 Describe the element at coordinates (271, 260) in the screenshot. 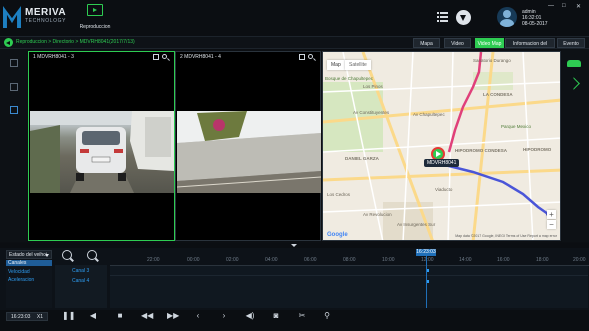

I see `tick-label: 04:00` at that location.